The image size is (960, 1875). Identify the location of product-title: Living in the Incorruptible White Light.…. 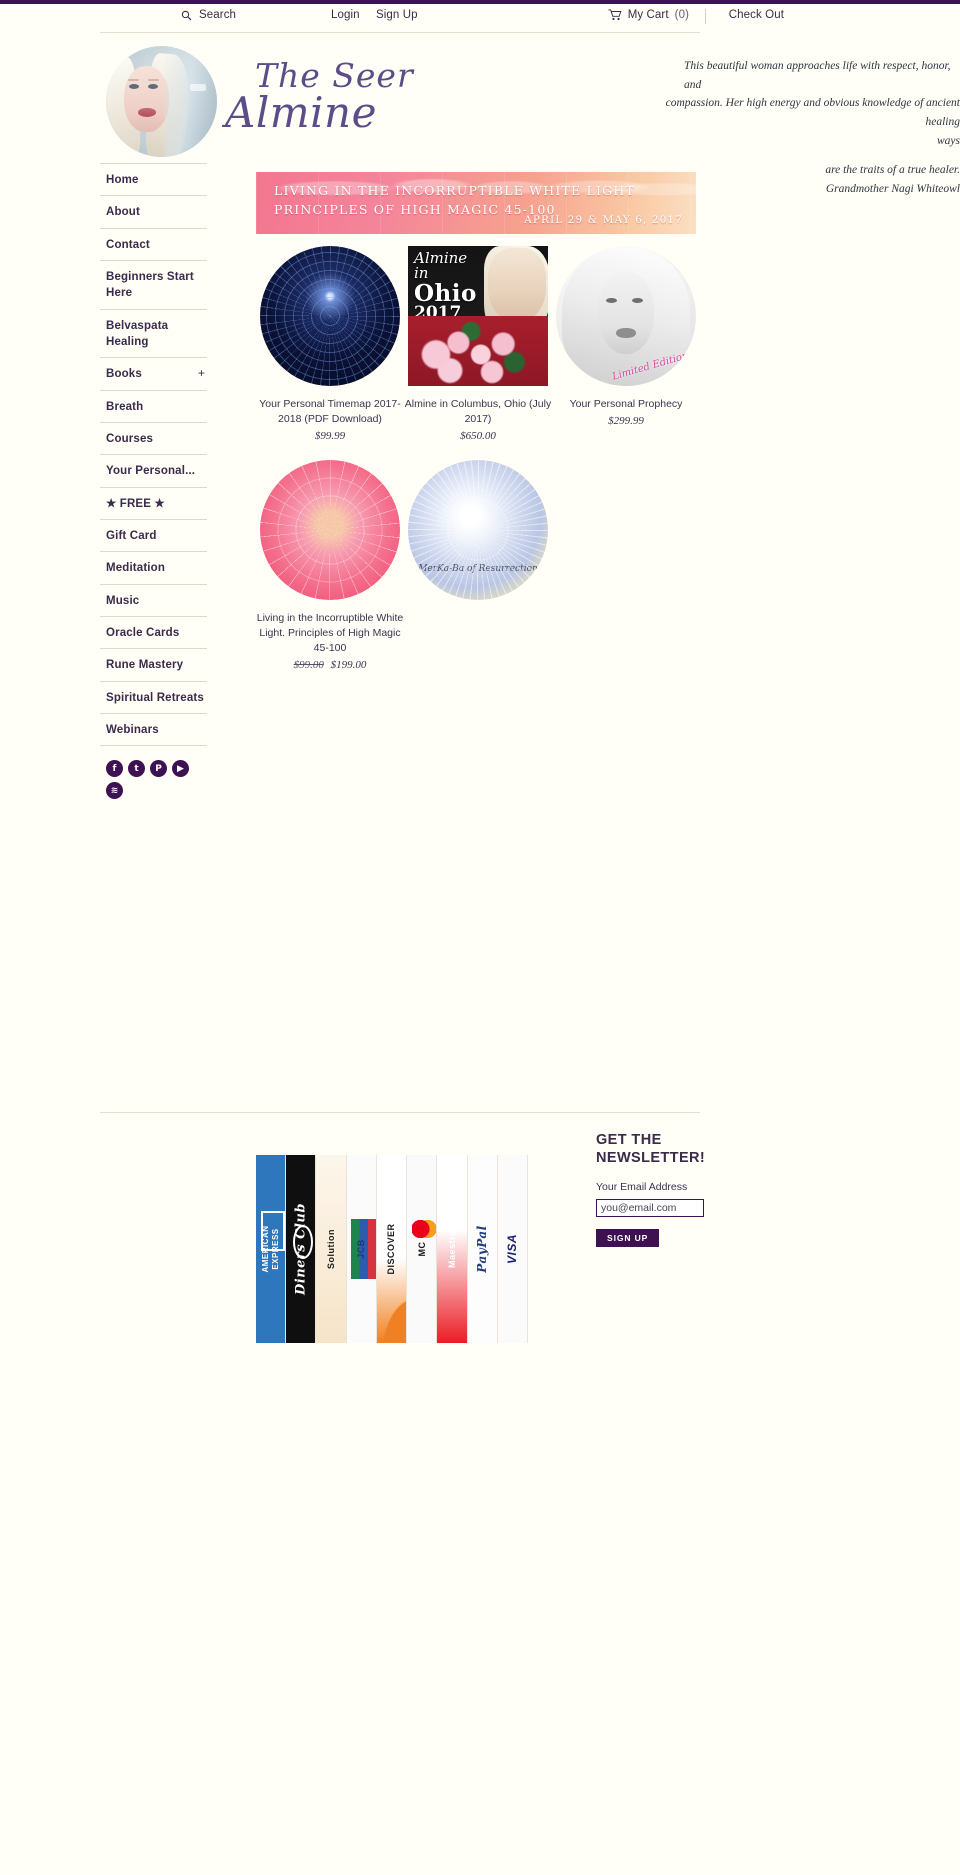
(330, 633).